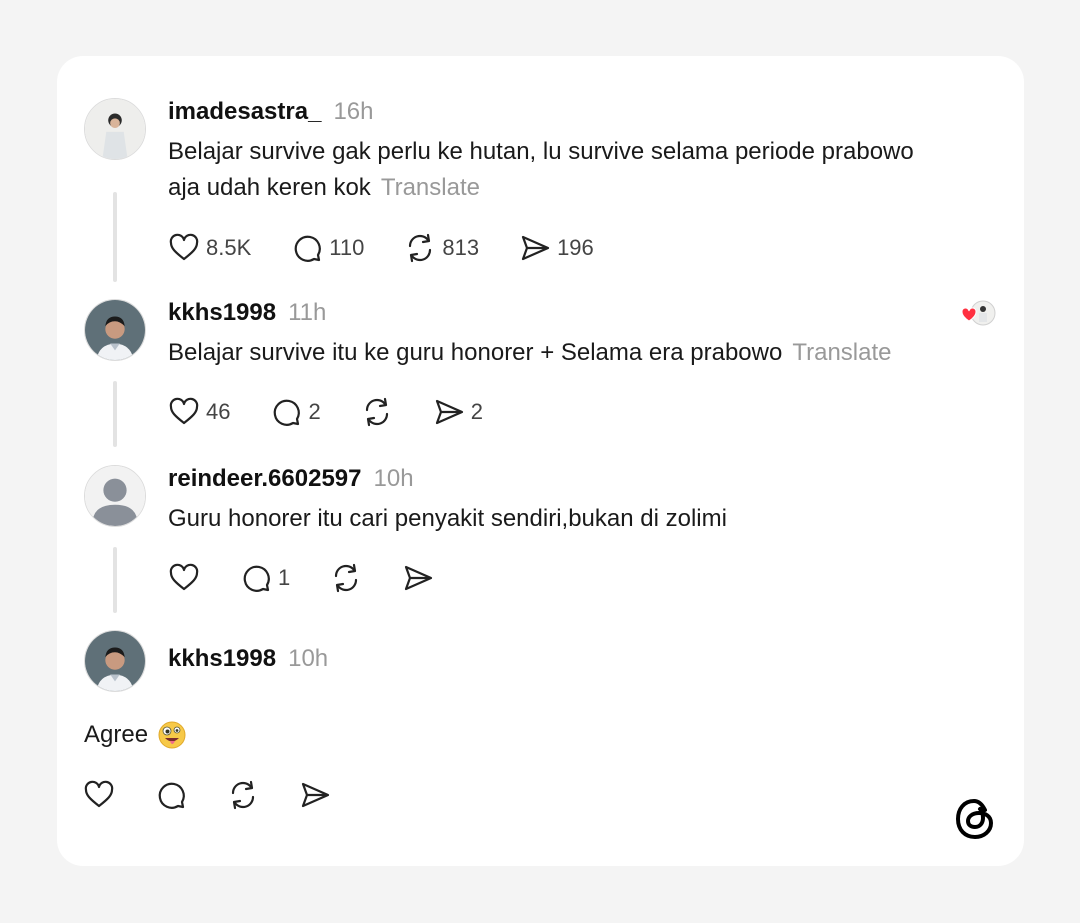 The image size is (1080, 923). Describe the element at coordinates (307, 312) in the screenshot. I see `timestamp: 11h` at that location.